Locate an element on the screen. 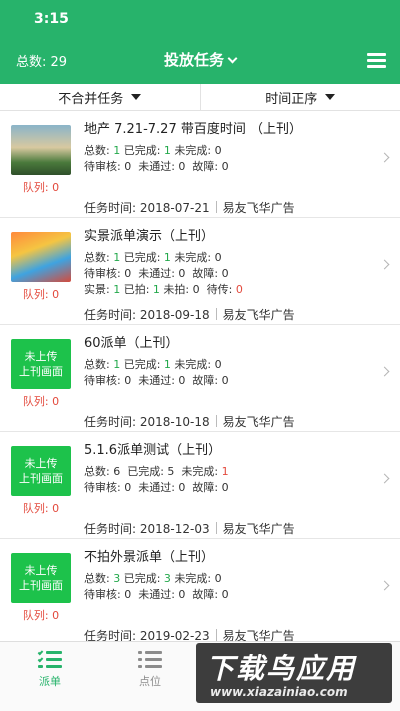 This screenshot has height=711, width=400. task-meta: 任务时间: 2018-09-18 易友飞华广告 is located at coordinates (189, 314).